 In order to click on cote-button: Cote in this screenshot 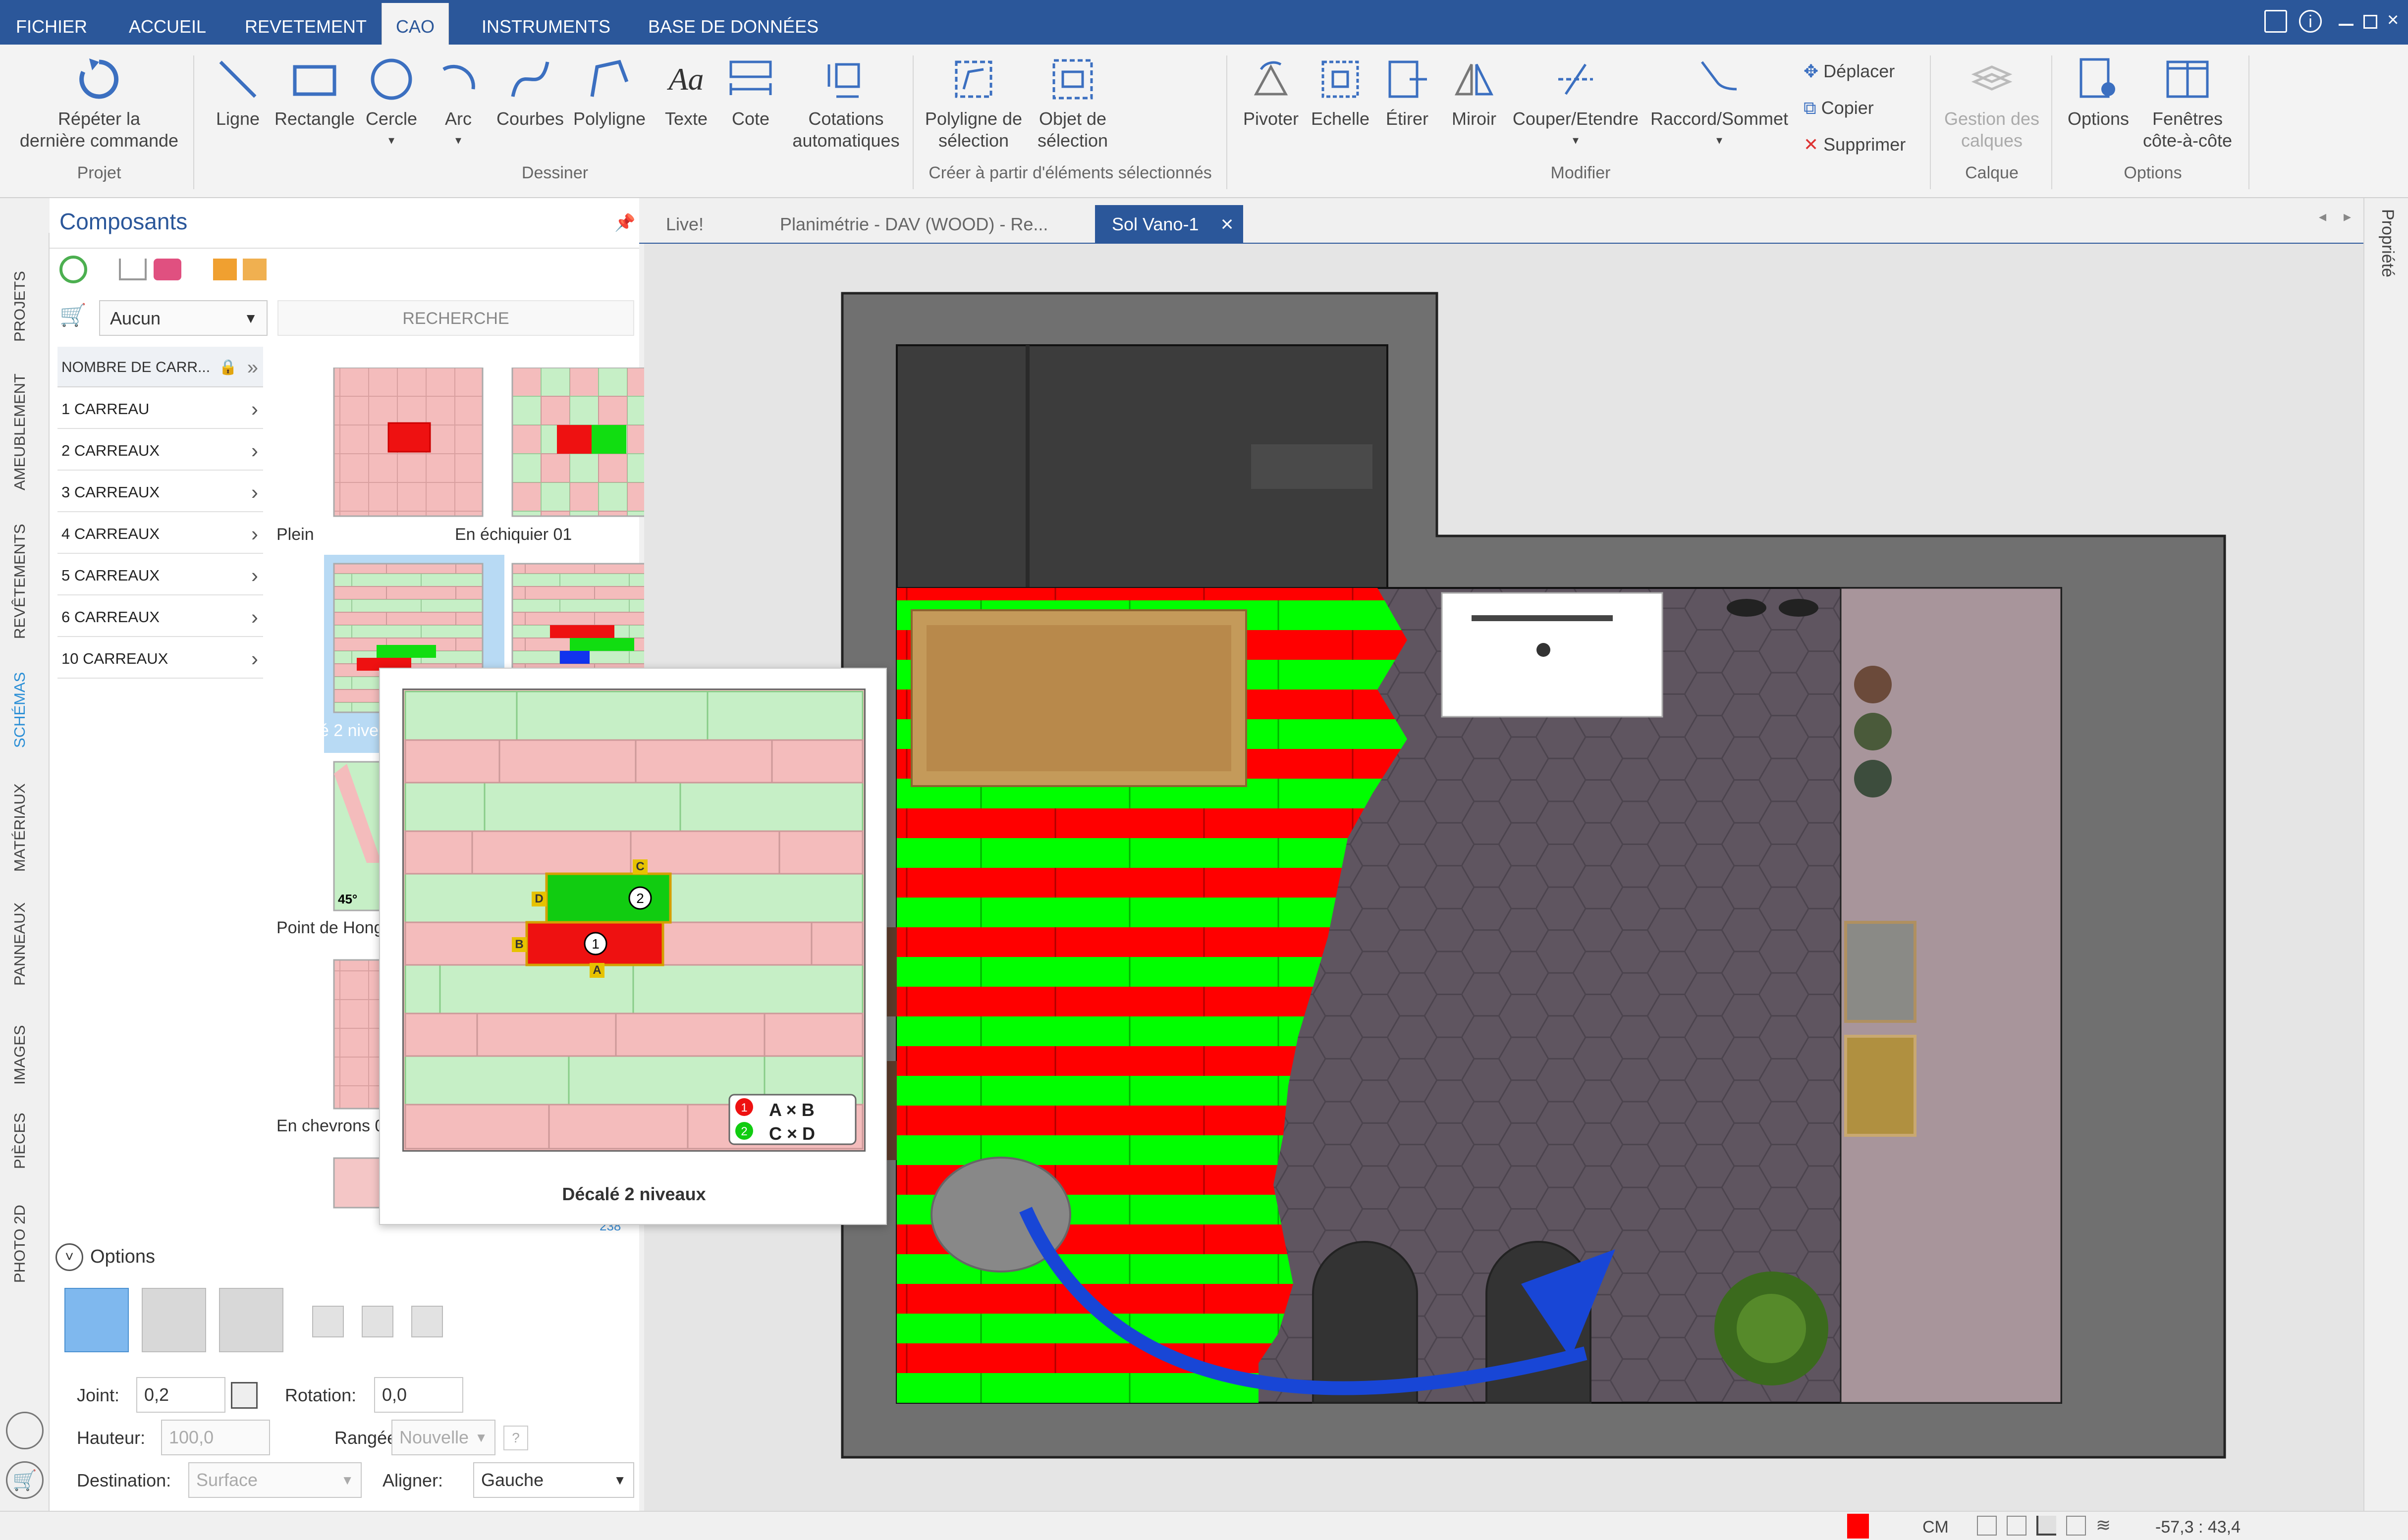, I will do `click(750, 92)`.